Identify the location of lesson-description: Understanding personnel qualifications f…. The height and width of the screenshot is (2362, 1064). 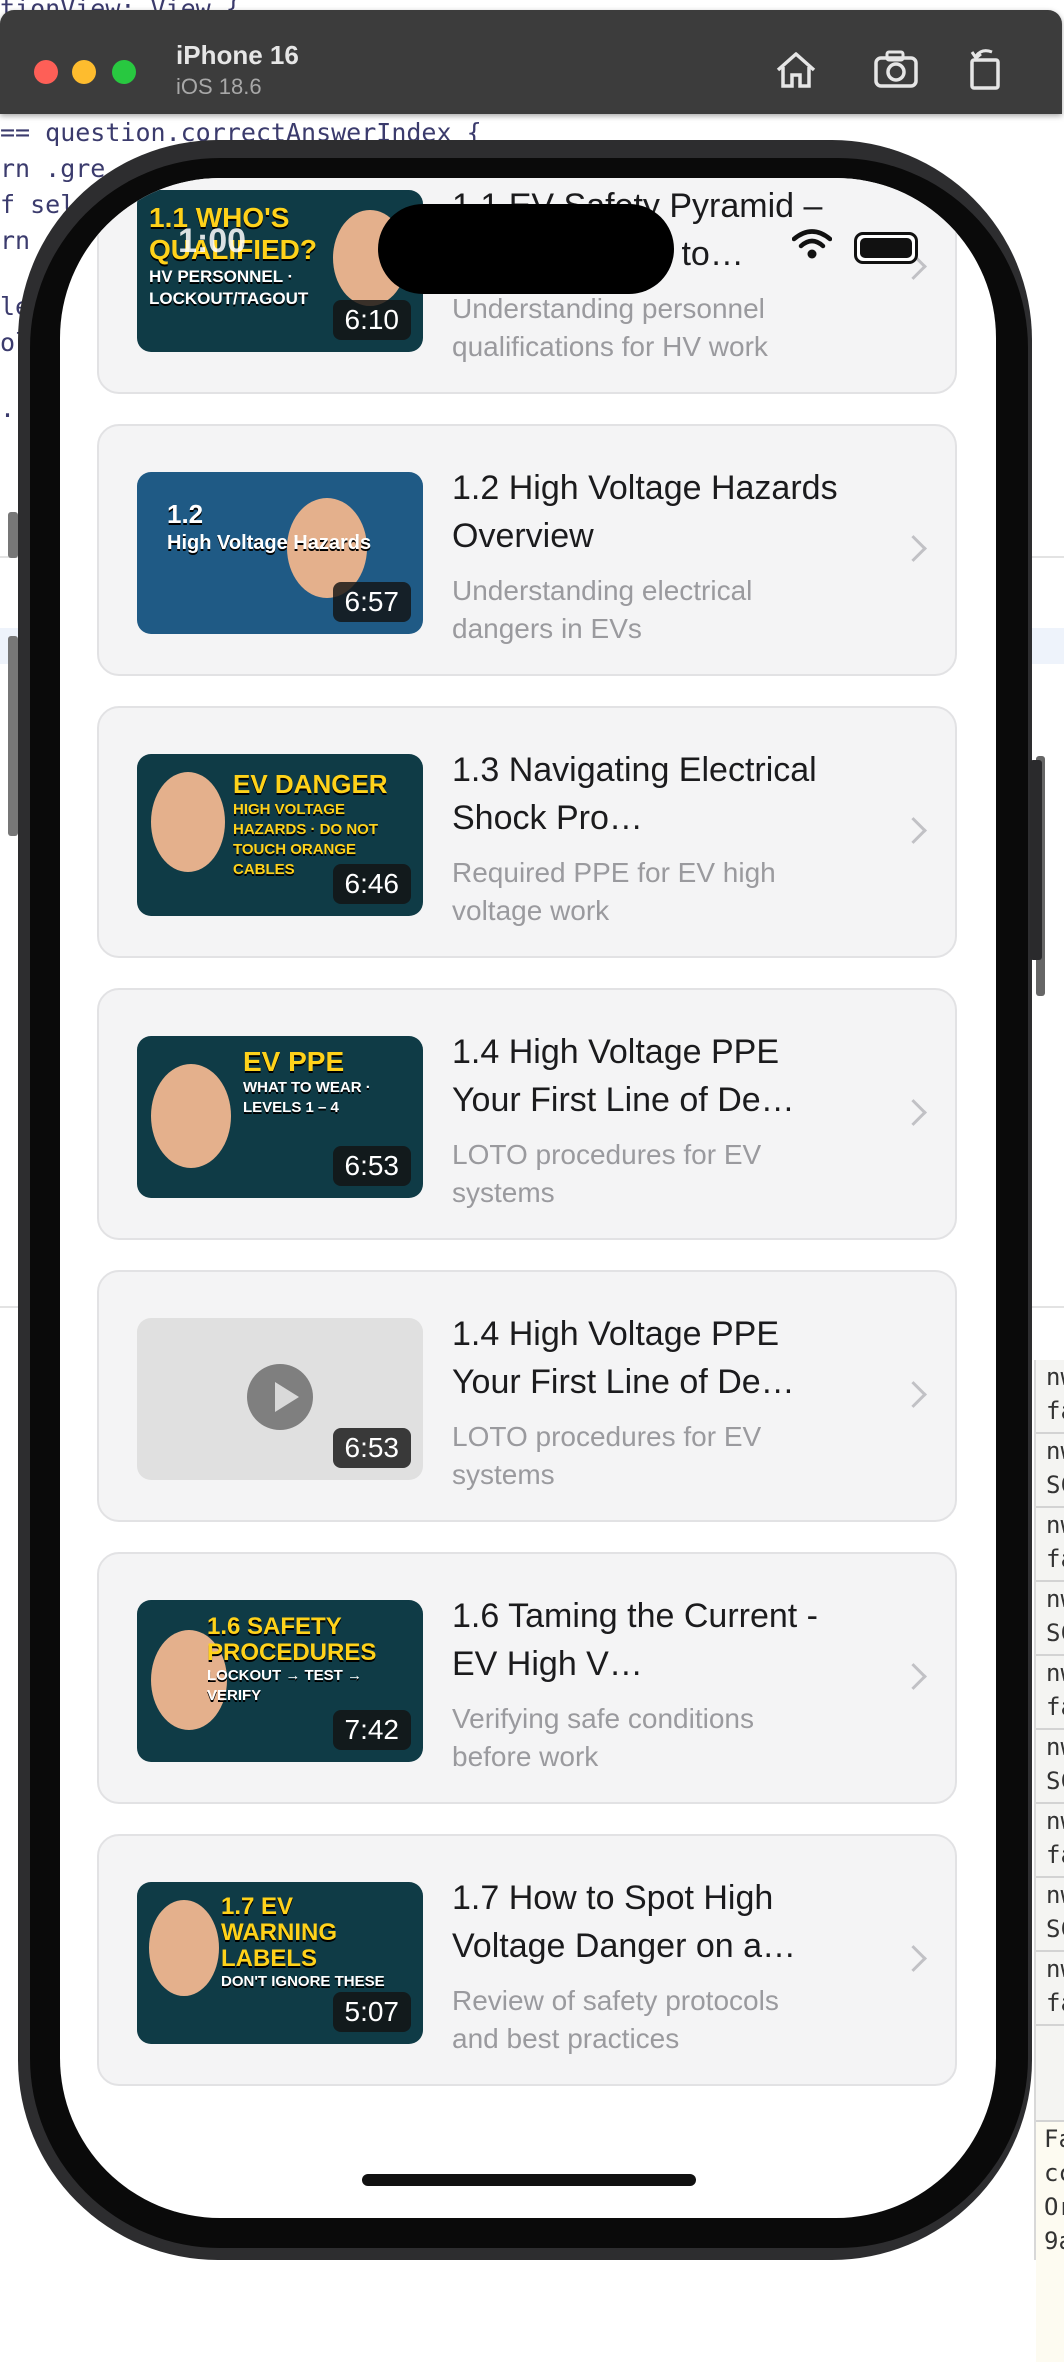
(610, 327).